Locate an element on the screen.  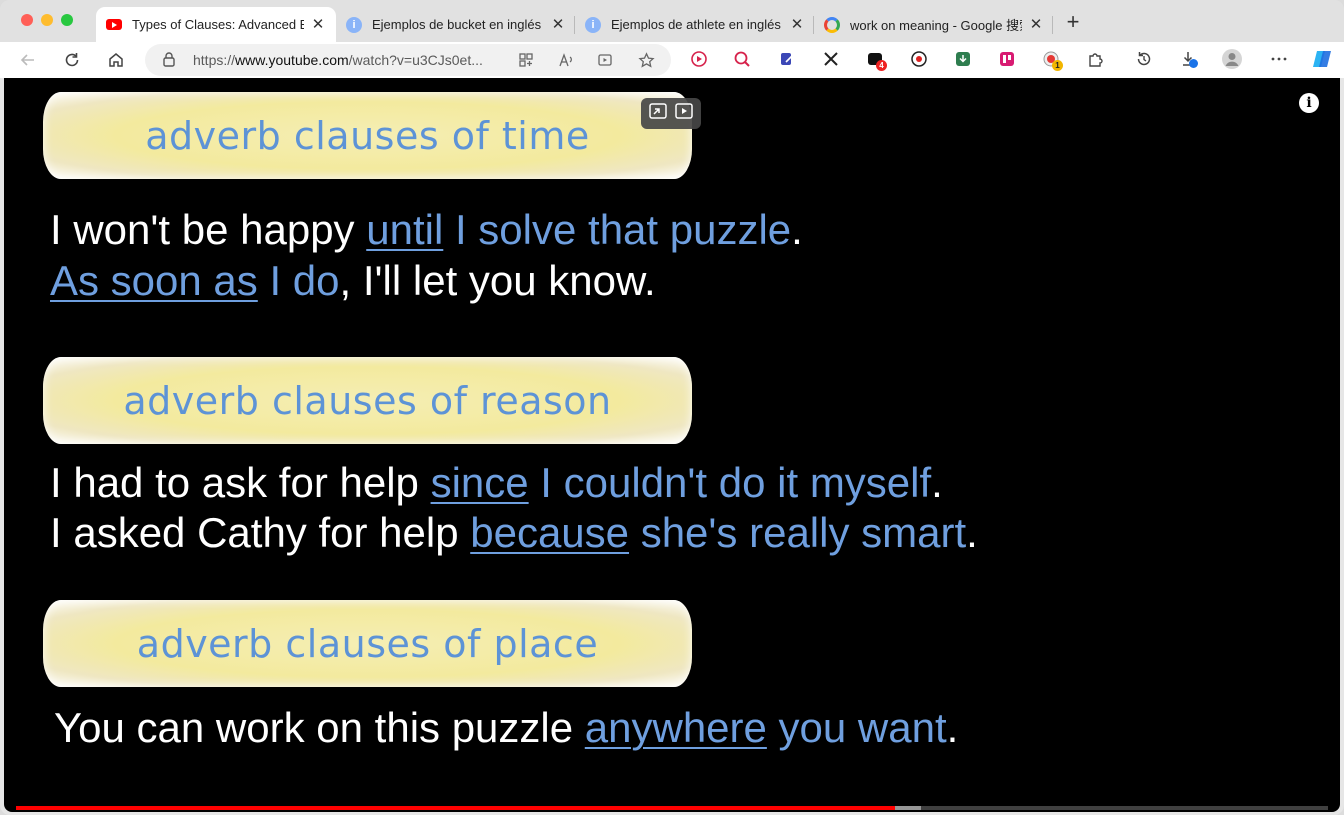
tab-bucket: i Ejemplos de bucket en inglés | ✕ is located at coordinates (456, 24).